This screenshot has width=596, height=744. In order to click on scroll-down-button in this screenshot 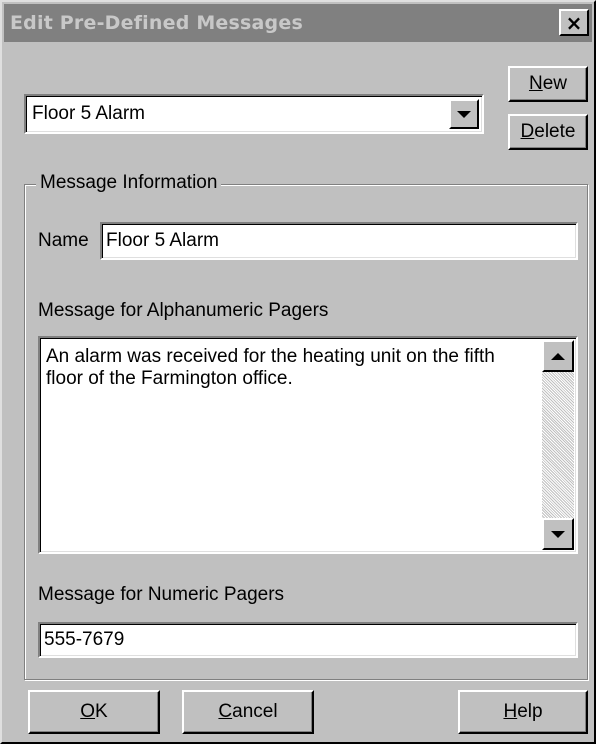, I will do `click(558, 534)`.